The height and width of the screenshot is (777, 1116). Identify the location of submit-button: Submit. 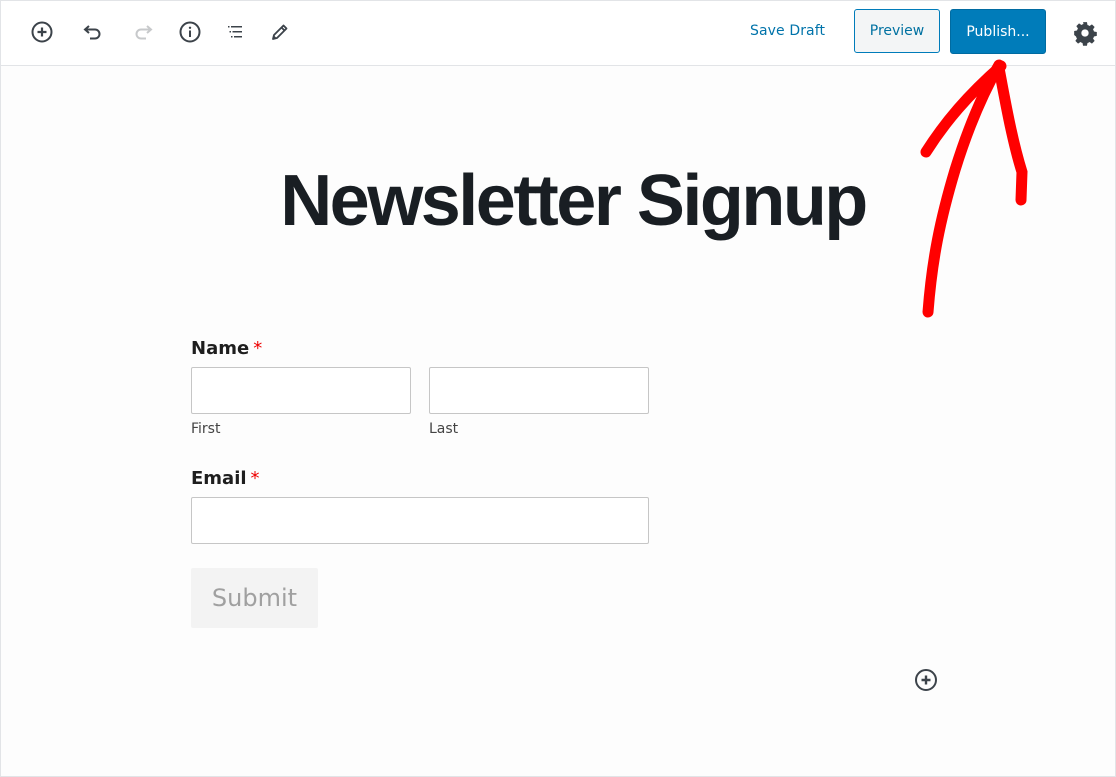
(254, 598).